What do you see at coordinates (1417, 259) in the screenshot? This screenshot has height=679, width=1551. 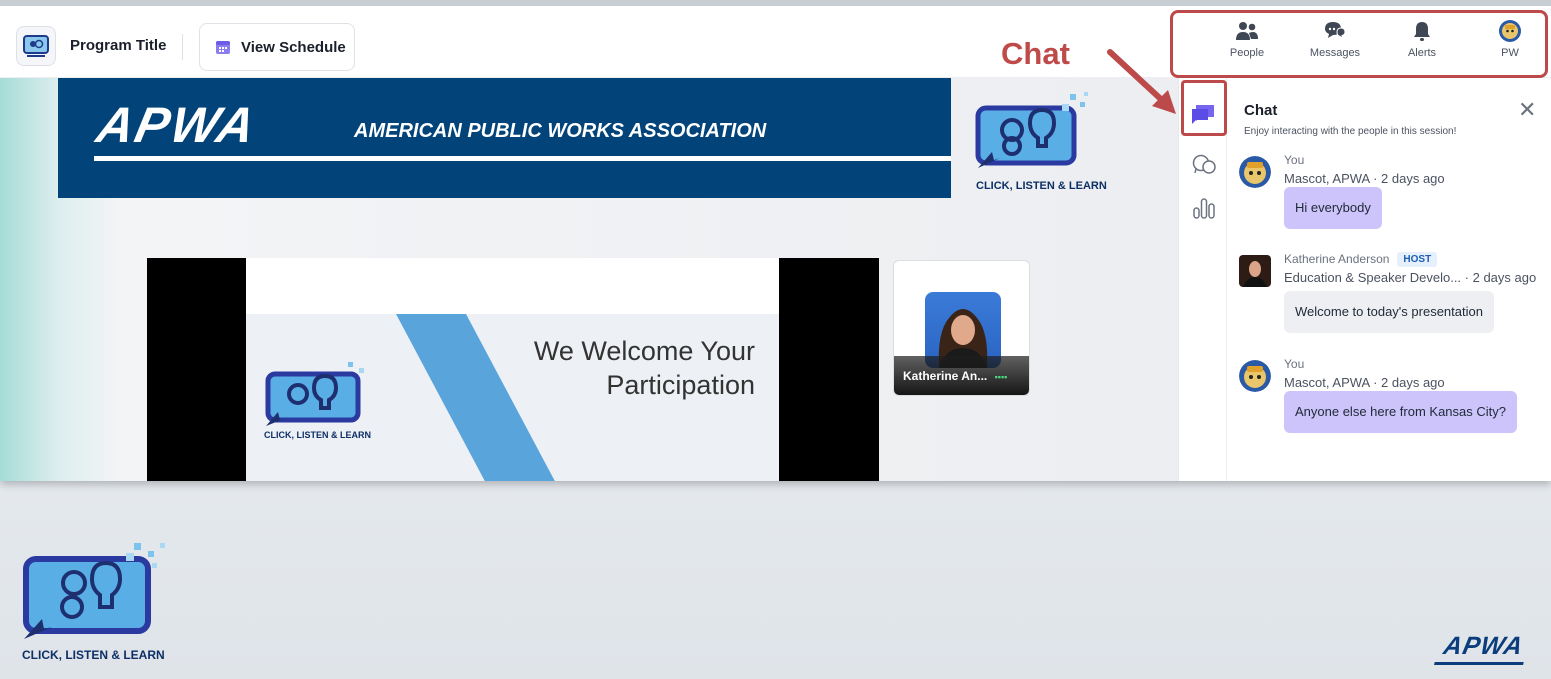 I see `host-badge: HOST` at bounding box center [1417, 259].